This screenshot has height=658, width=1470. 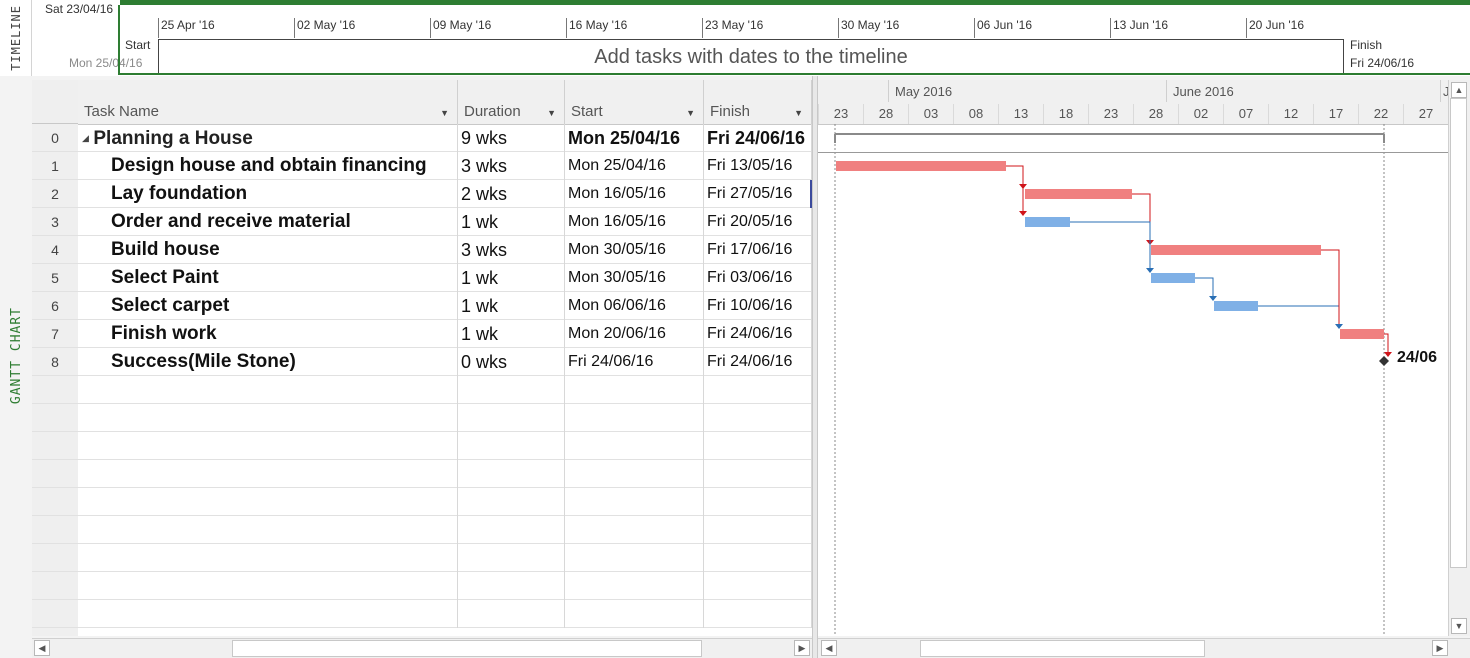 What do you see at coordinates (85, 138) in the screenshot?
I see `collapse-triangle-icon: ◢` at bounding box center [85, 138].